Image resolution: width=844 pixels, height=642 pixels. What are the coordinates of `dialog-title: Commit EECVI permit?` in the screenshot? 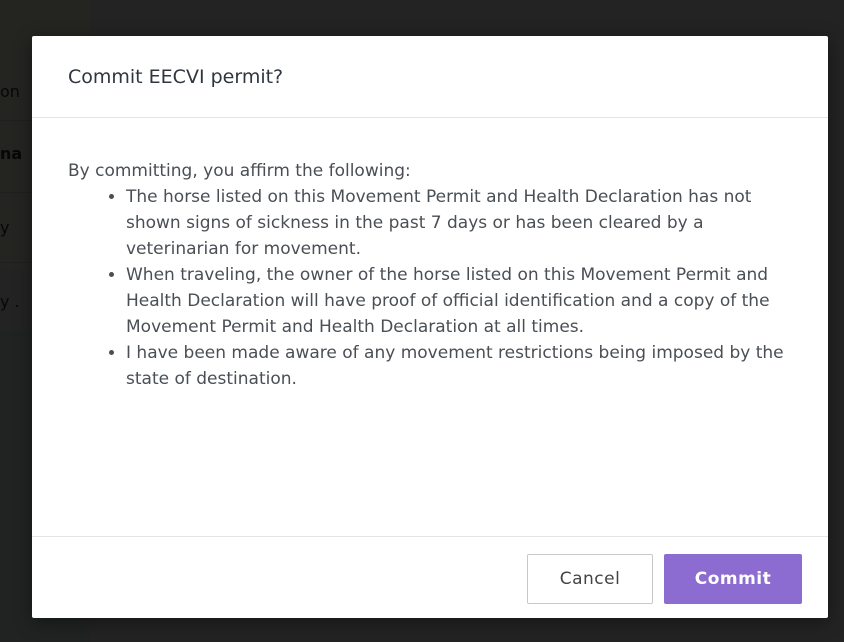 It's located at (176, 76).